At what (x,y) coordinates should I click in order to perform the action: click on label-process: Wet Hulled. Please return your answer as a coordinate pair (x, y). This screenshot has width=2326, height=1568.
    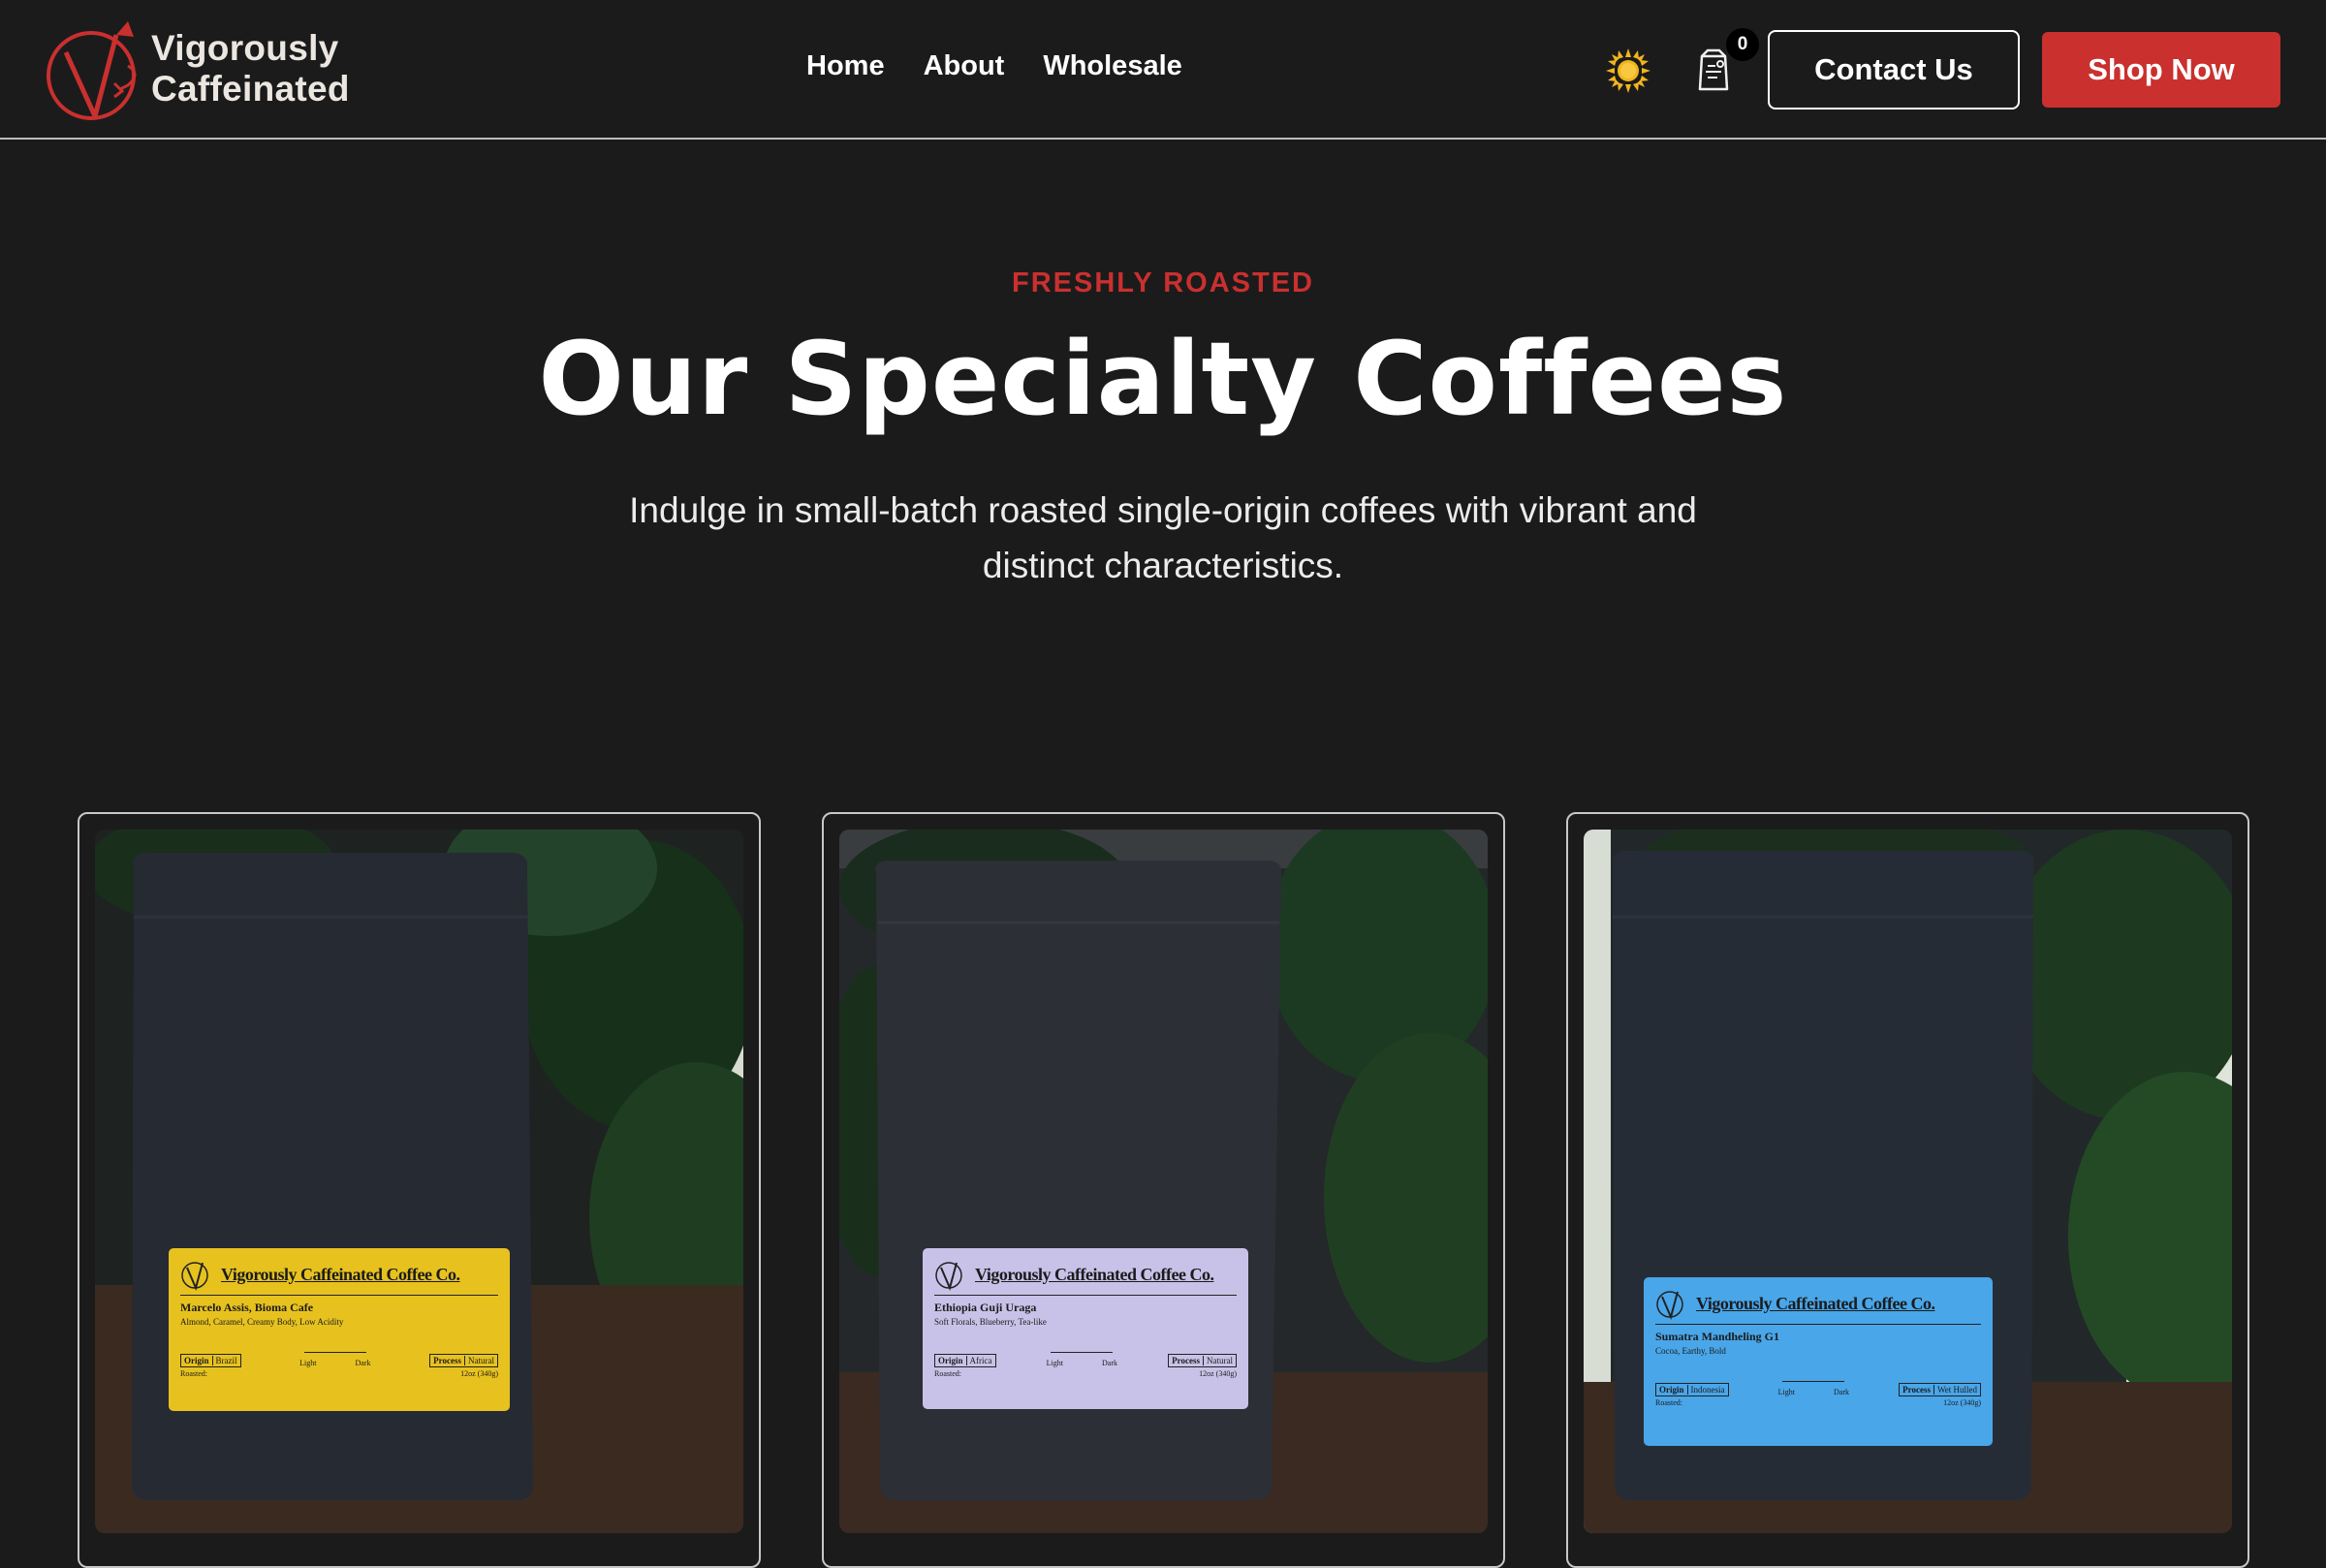
    Looking at the image, I should click on (1956, 1390).